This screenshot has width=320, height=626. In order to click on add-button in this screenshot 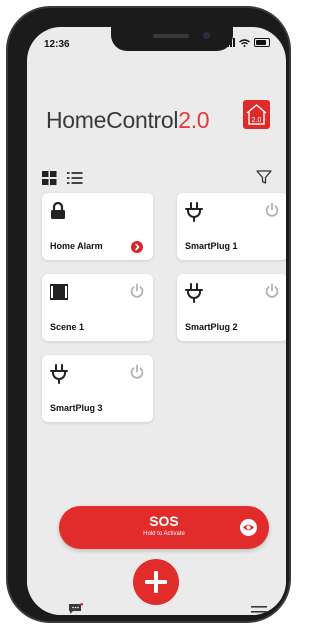, I will do `click(156, 582)`.